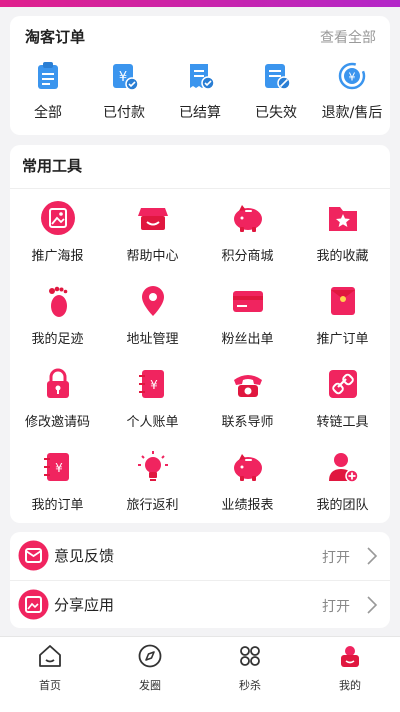 The image size is (400, 712). I want to click on tool-label: 推广海报, so click(57, 256).